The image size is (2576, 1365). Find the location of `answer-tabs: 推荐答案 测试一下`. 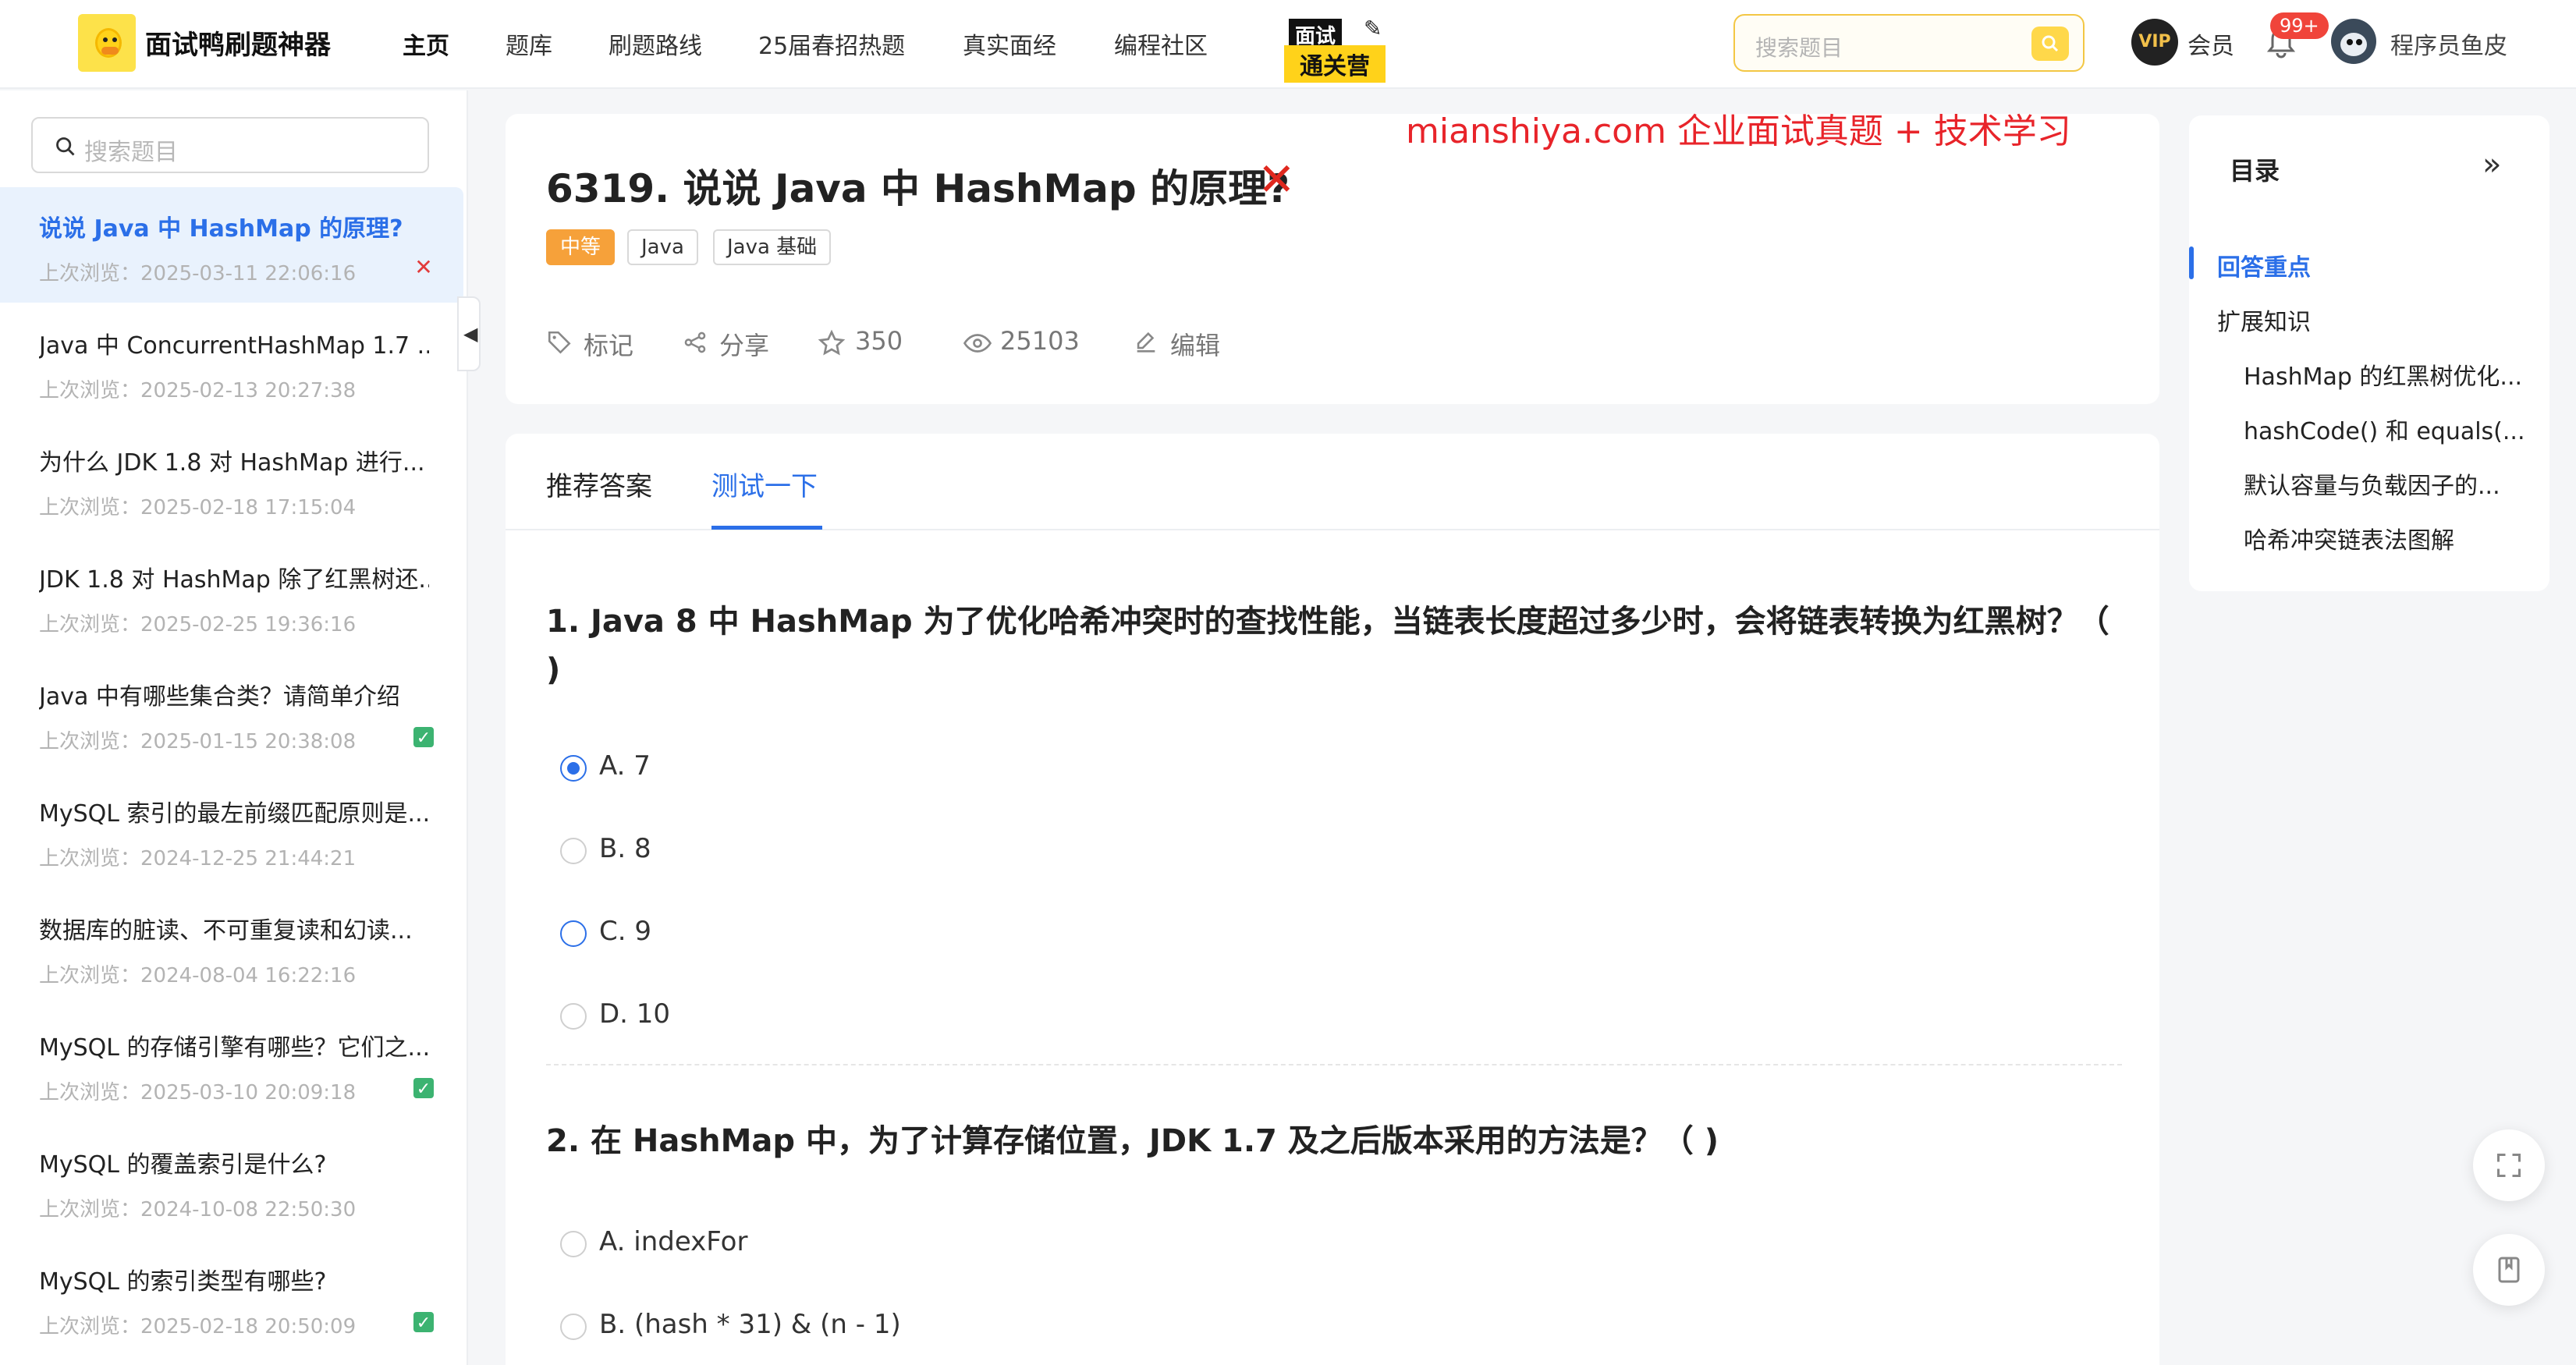

answer-tabs: 推荐答案 测试一下 is located at coordinates (1332, 482).